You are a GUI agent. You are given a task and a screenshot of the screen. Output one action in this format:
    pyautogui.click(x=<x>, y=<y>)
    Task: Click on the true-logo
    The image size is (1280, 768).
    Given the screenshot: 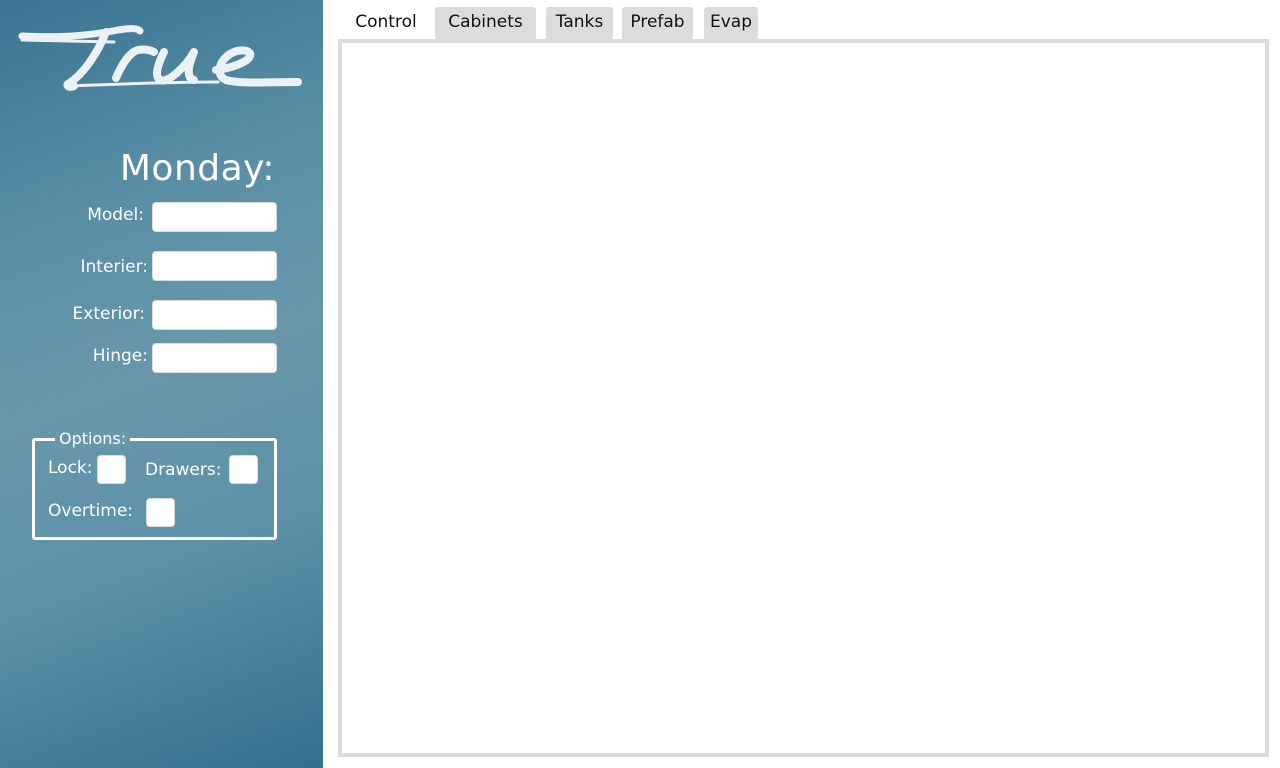 What is the action you would take?
    pyautogui.click(x=160, y=58)
    